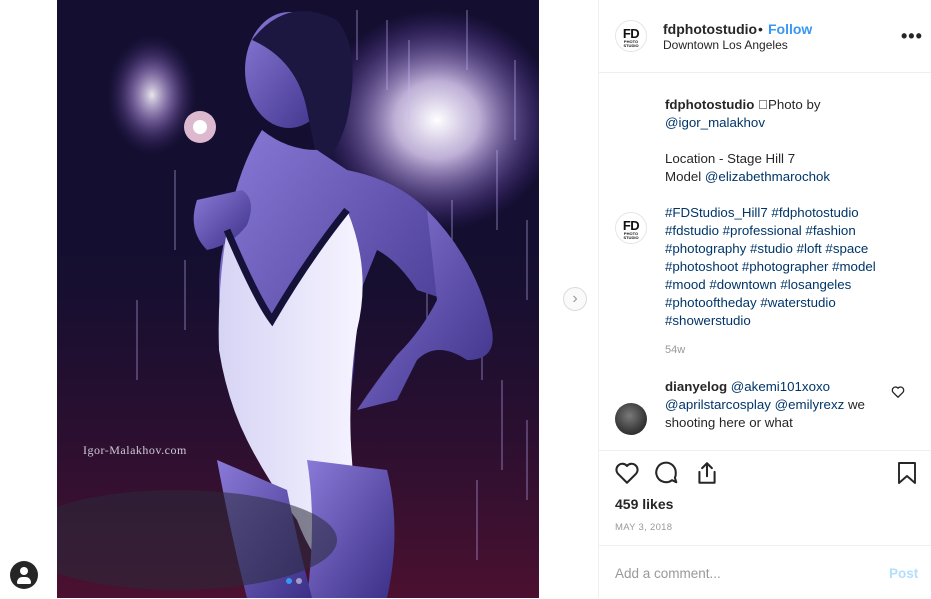 This screenshot has width=931, height=599. I want to click on heart-icon, so click(627, 473).